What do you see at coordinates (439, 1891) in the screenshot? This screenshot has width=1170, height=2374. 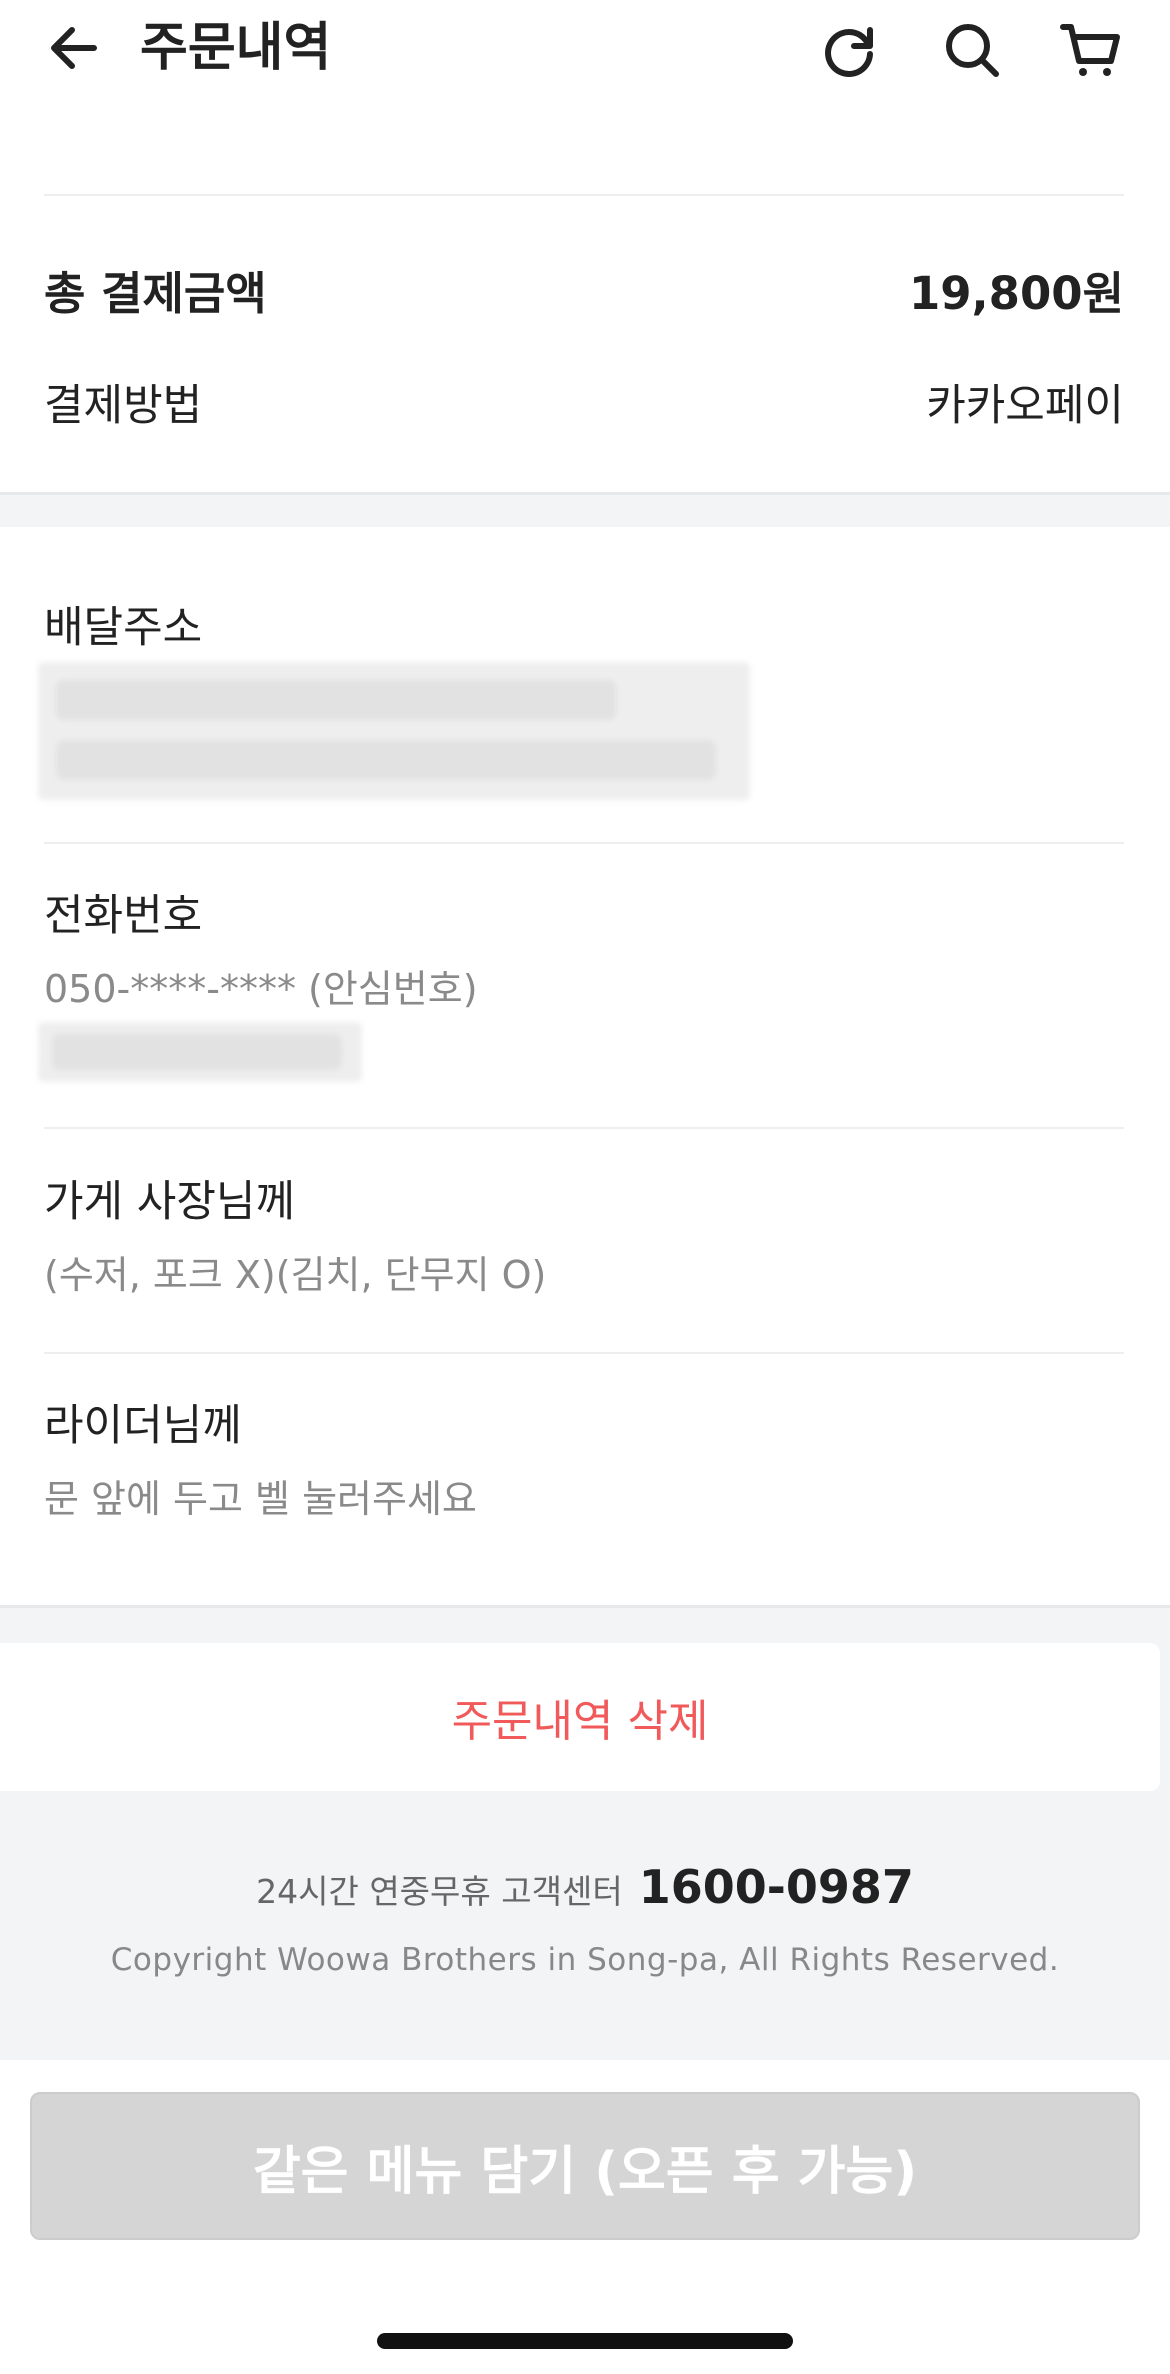 I see `customer-center-label: 24시간 연중무휴 고객센터` at bounding box center [439, 1891].